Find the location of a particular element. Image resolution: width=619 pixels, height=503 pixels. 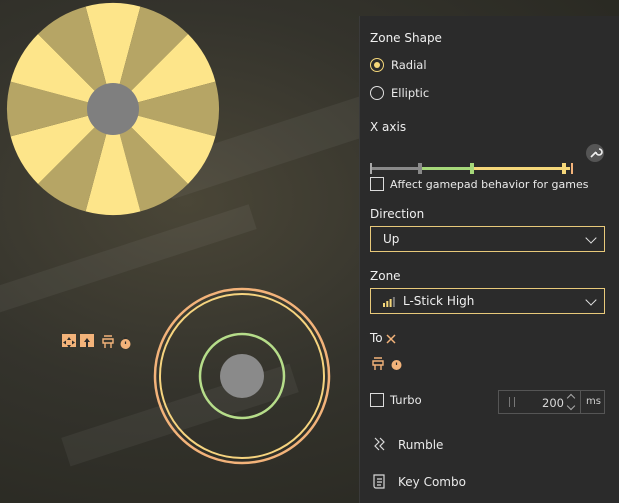

key-combo-label: Key Combo is located at coordinates (432, 482).